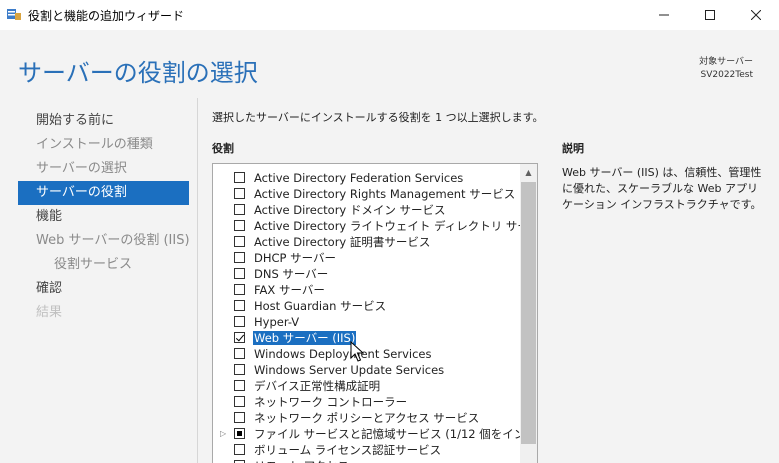 The image size is (779, 463). I want to click on minimize-button, so click(664, 15).